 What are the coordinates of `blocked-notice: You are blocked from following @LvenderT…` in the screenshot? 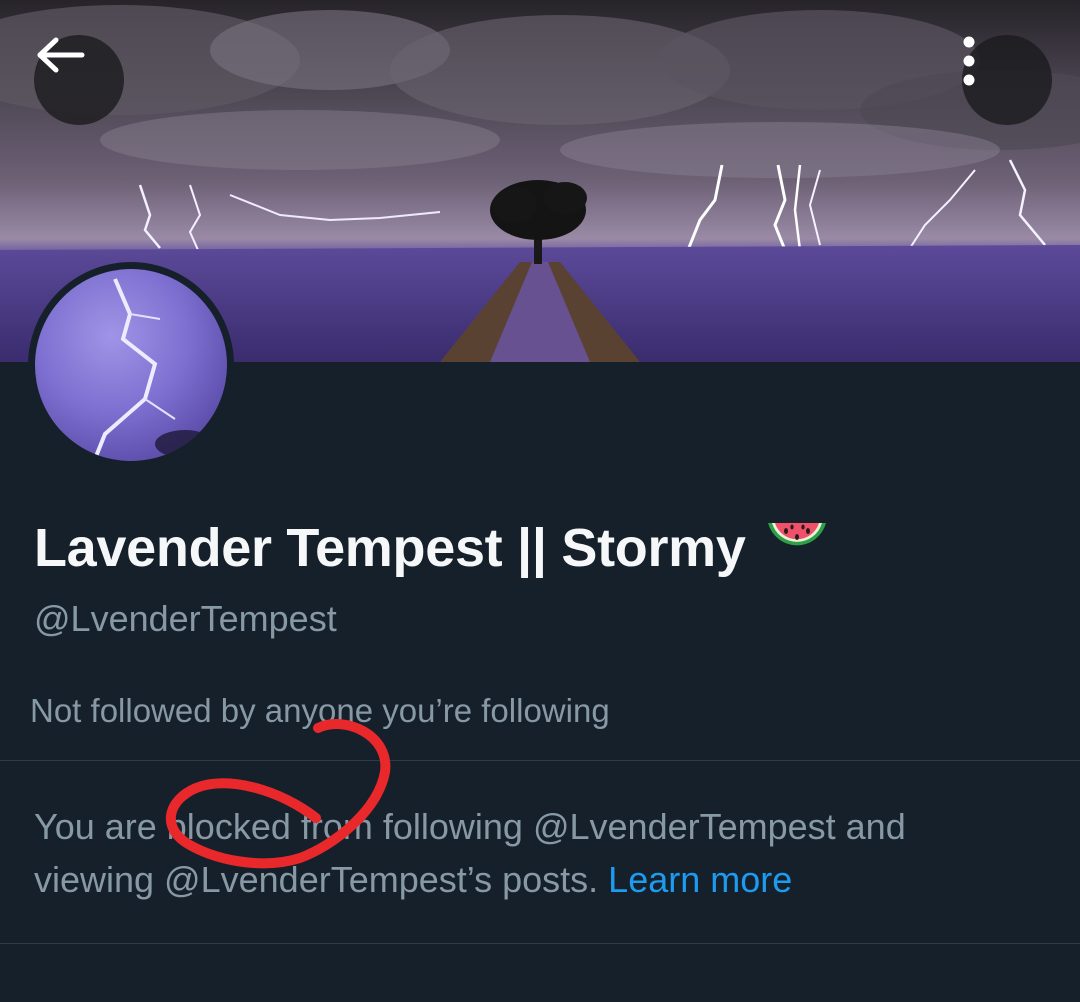 It's located at (544, 853).